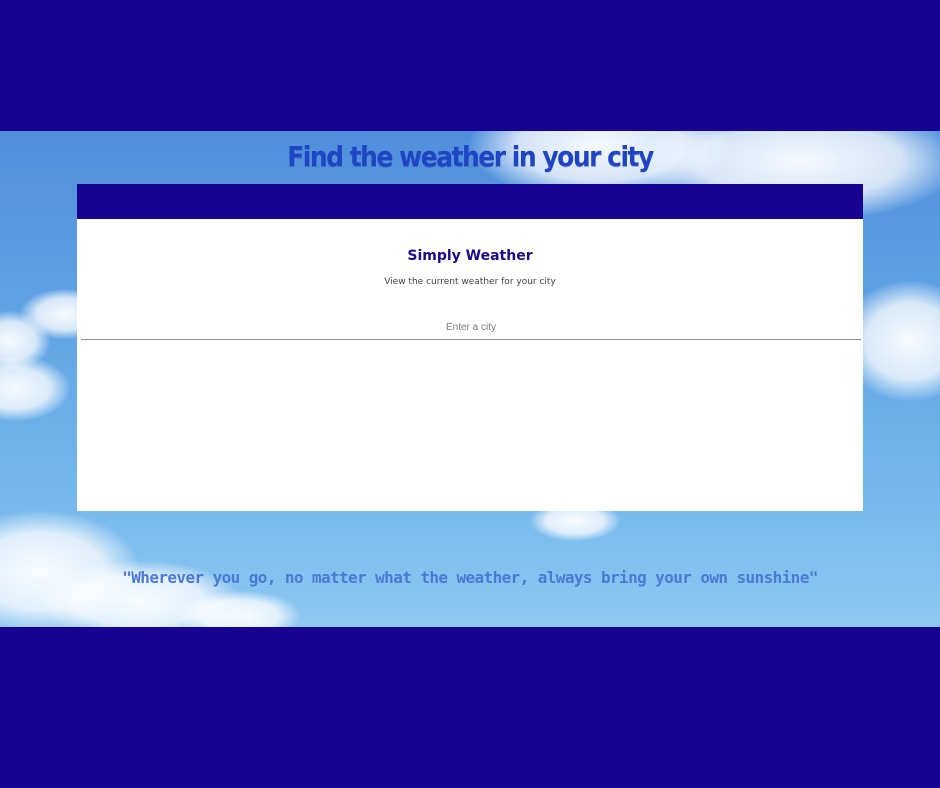  I want to click on card-header-bar, so click(470, 201).